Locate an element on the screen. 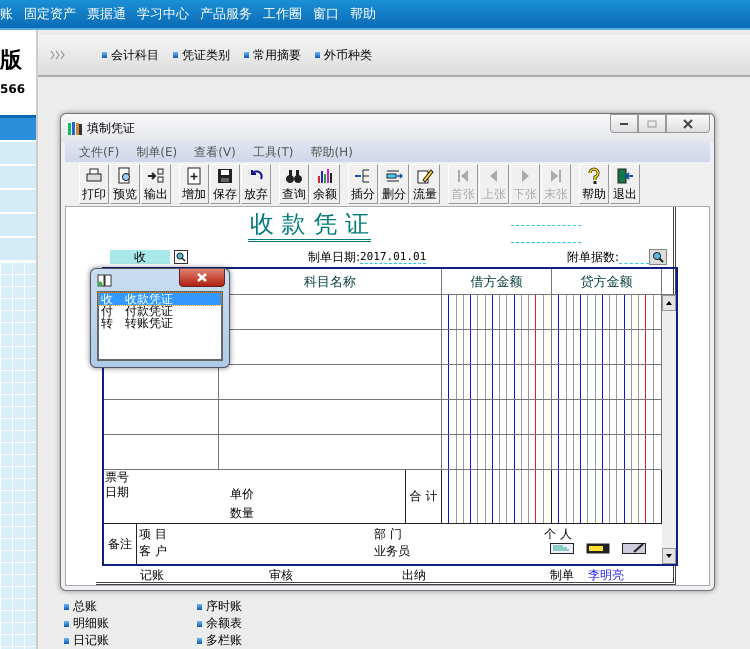 This screenshot has width=750, height=649. binoculars-icon is located at coordinates (294, 176).